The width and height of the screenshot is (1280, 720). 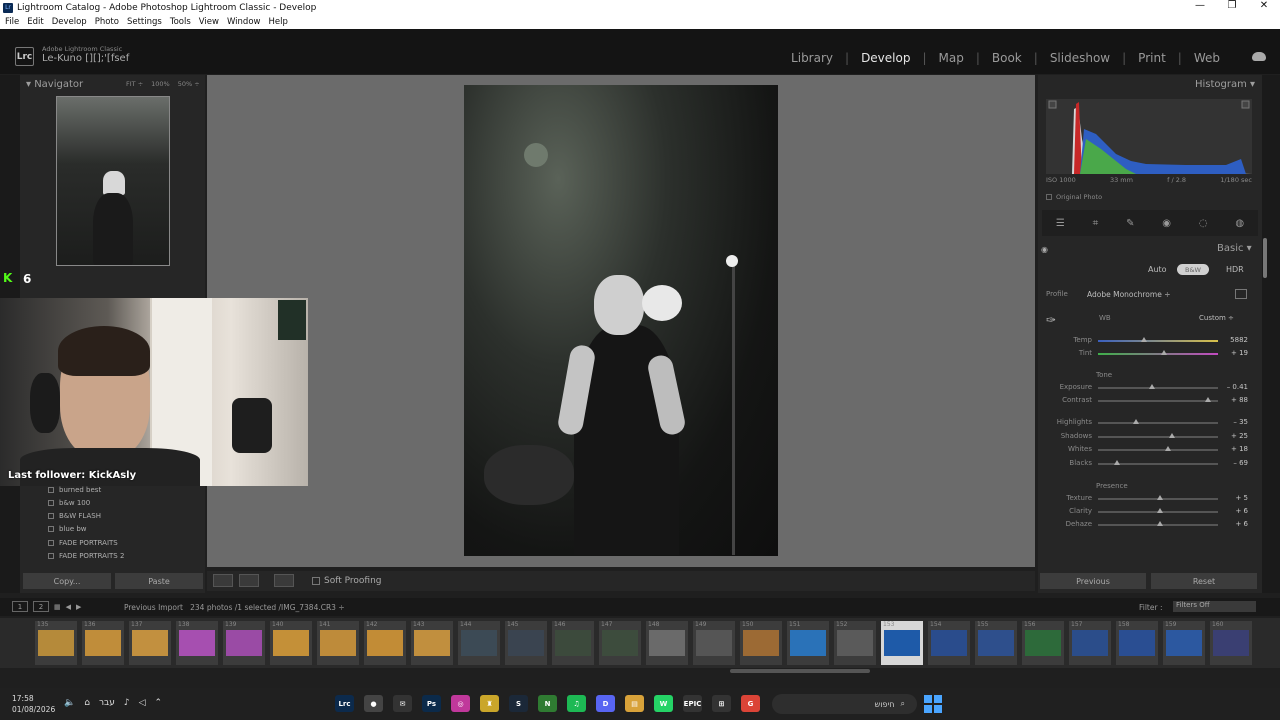 I want to click on filmstrip-thumb: 159, so click(x=1184, y=643).